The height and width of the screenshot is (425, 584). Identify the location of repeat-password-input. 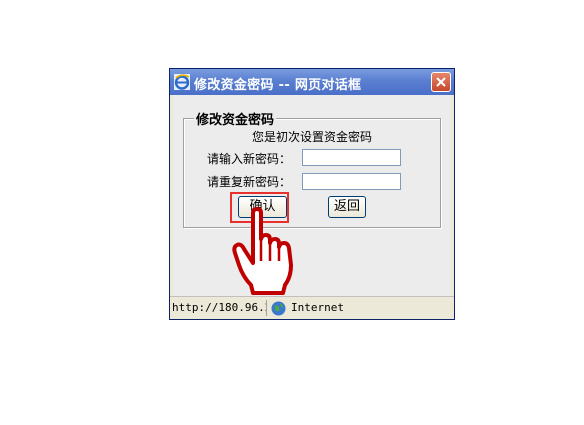
(351, 181).